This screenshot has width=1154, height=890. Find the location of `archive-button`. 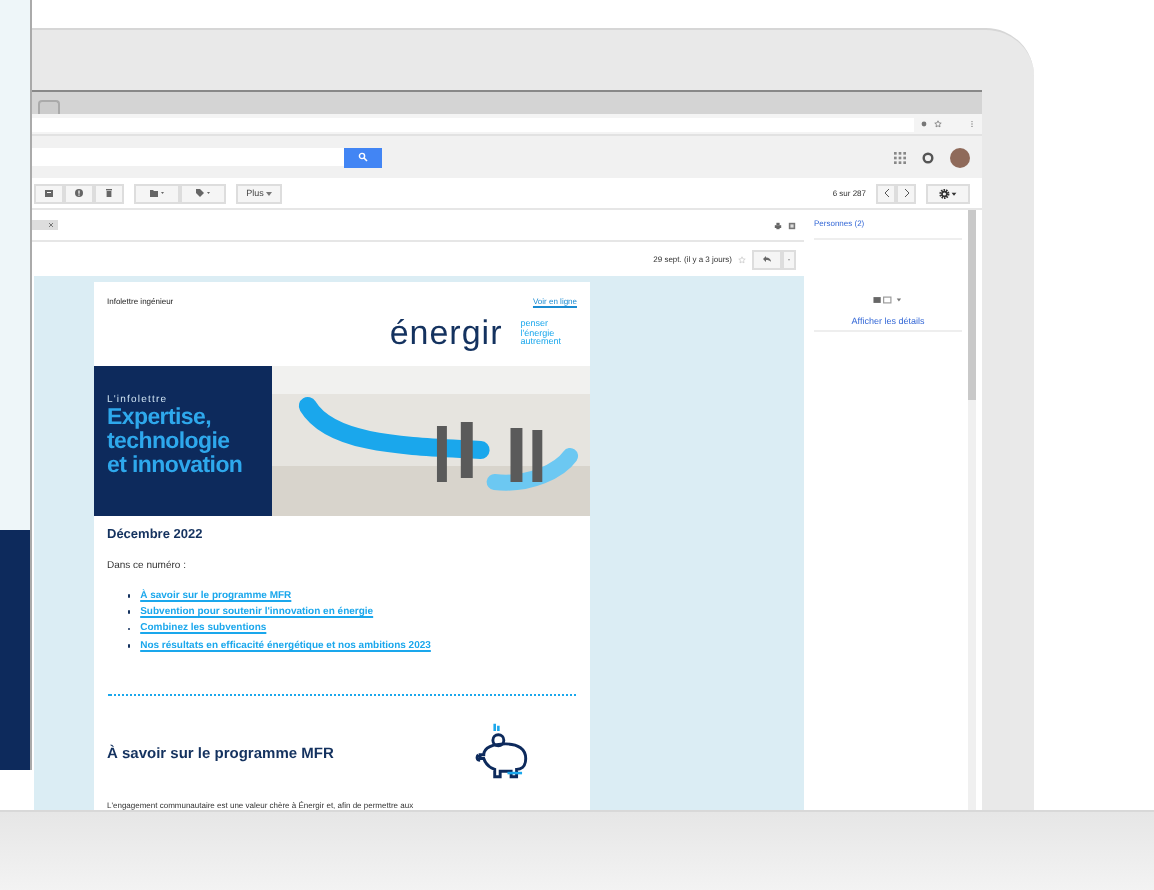

archive-button is located at coordinates (49, 193).